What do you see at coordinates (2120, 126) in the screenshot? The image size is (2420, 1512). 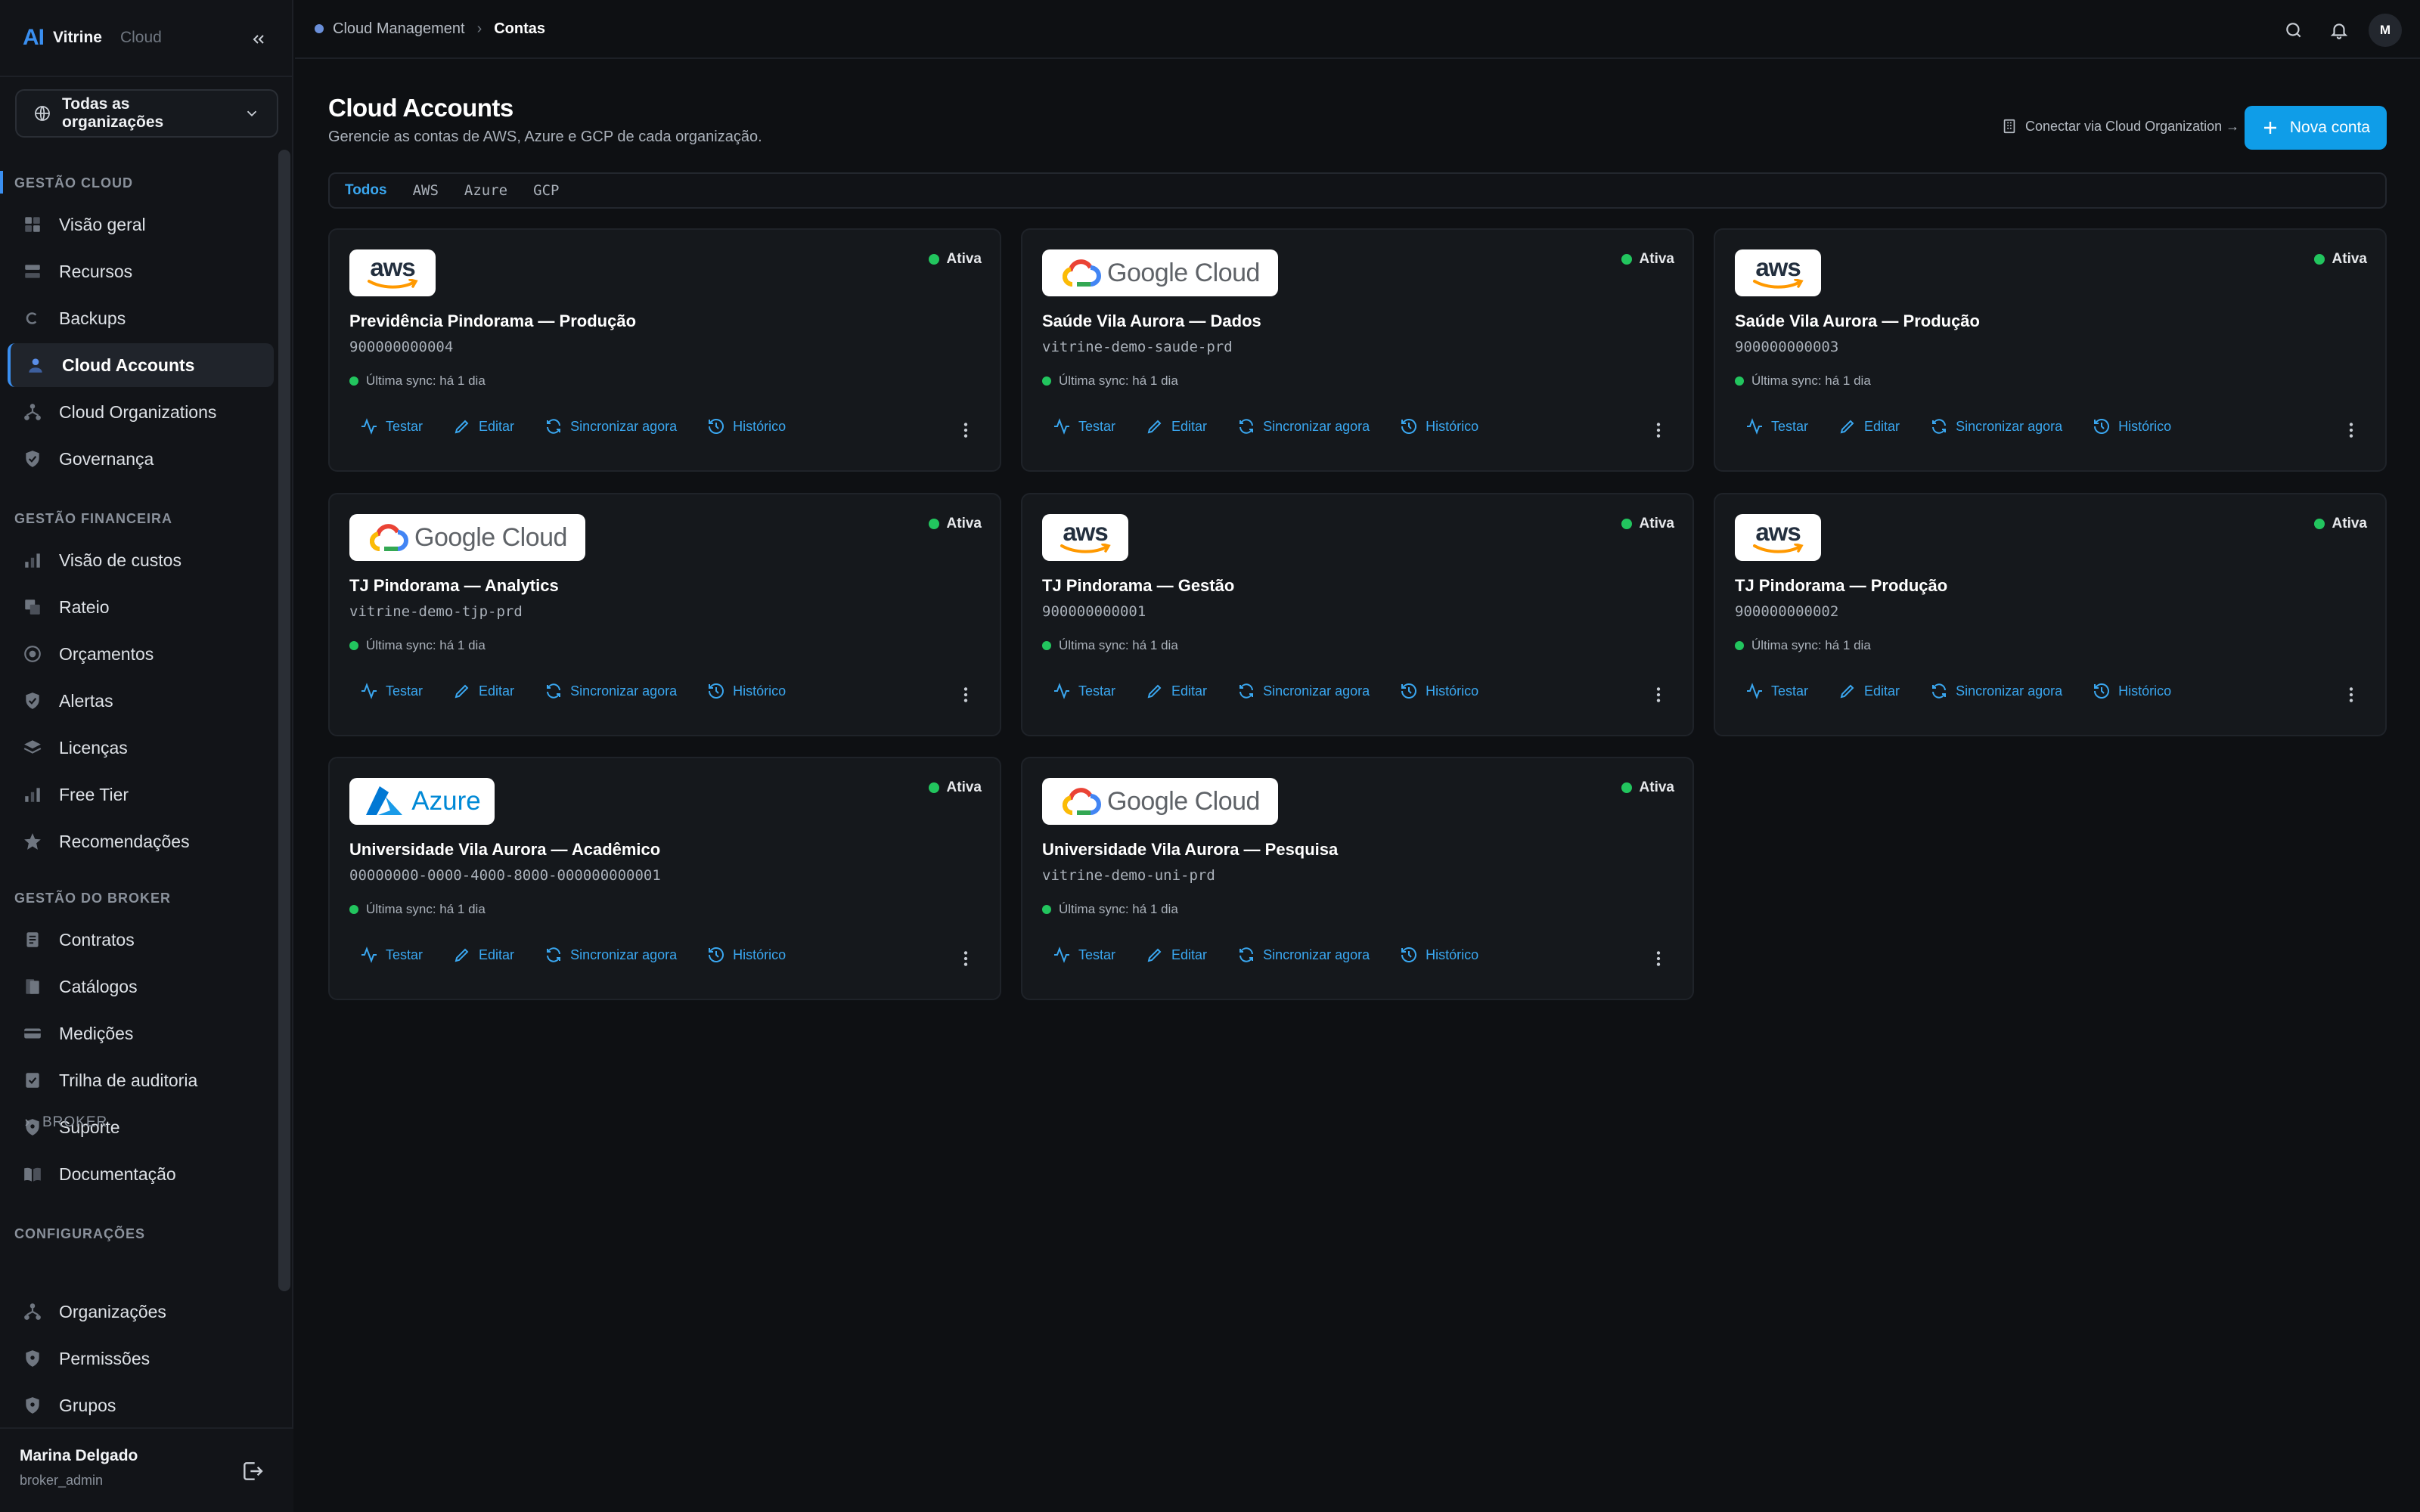 I see `connect-cloud-organization-link: Conectar via Cloud Organization →` at bounding box center [2120, 126].